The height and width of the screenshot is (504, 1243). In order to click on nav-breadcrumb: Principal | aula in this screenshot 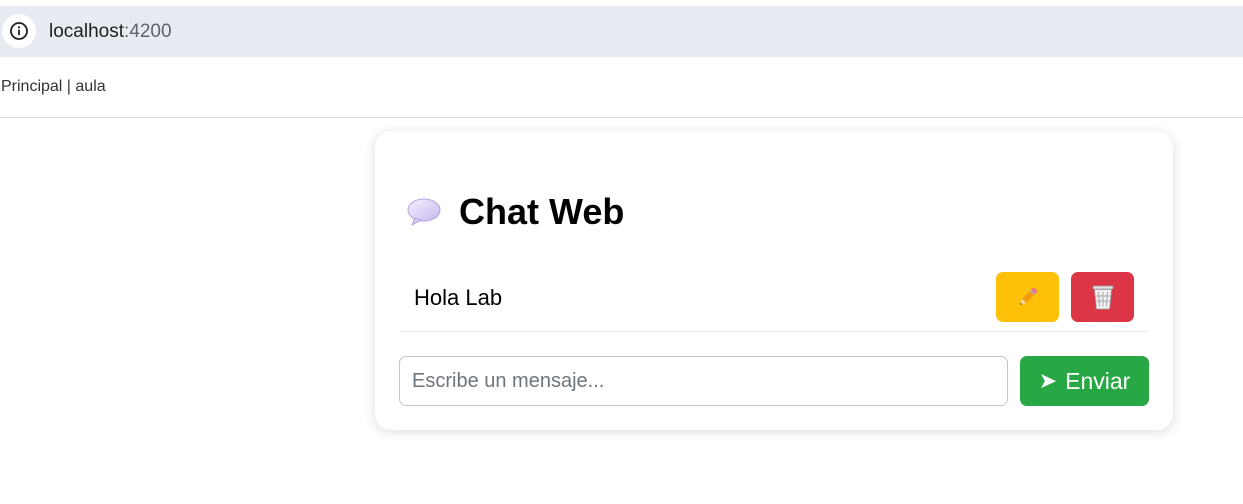, I will do `click(53, 86)`.